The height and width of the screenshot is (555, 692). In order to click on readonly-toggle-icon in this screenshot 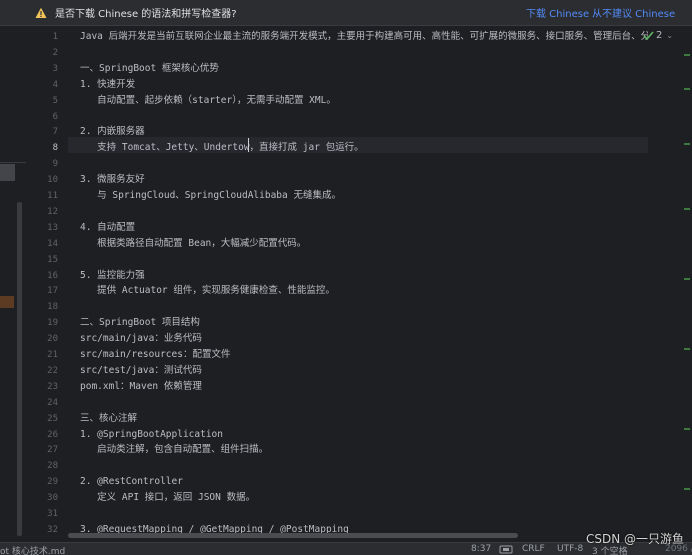, I will do `click(506, 549)`.